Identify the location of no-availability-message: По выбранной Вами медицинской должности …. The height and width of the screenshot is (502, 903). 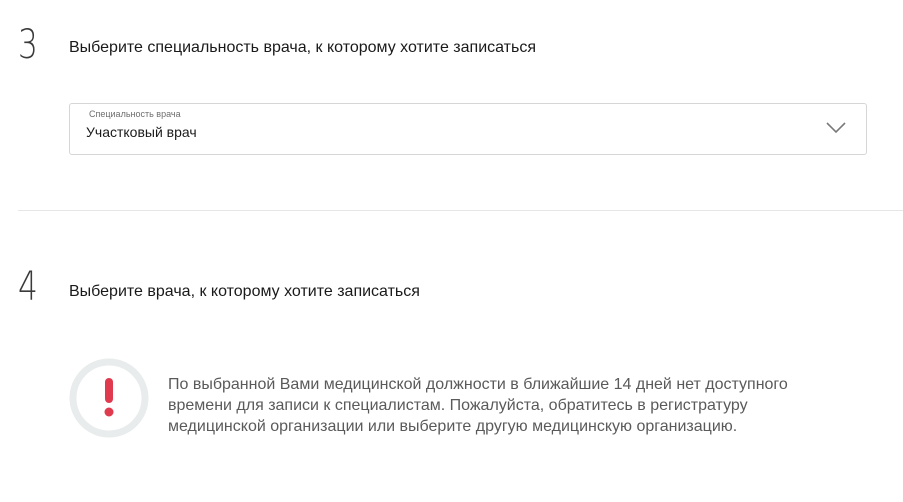
(478, 405).